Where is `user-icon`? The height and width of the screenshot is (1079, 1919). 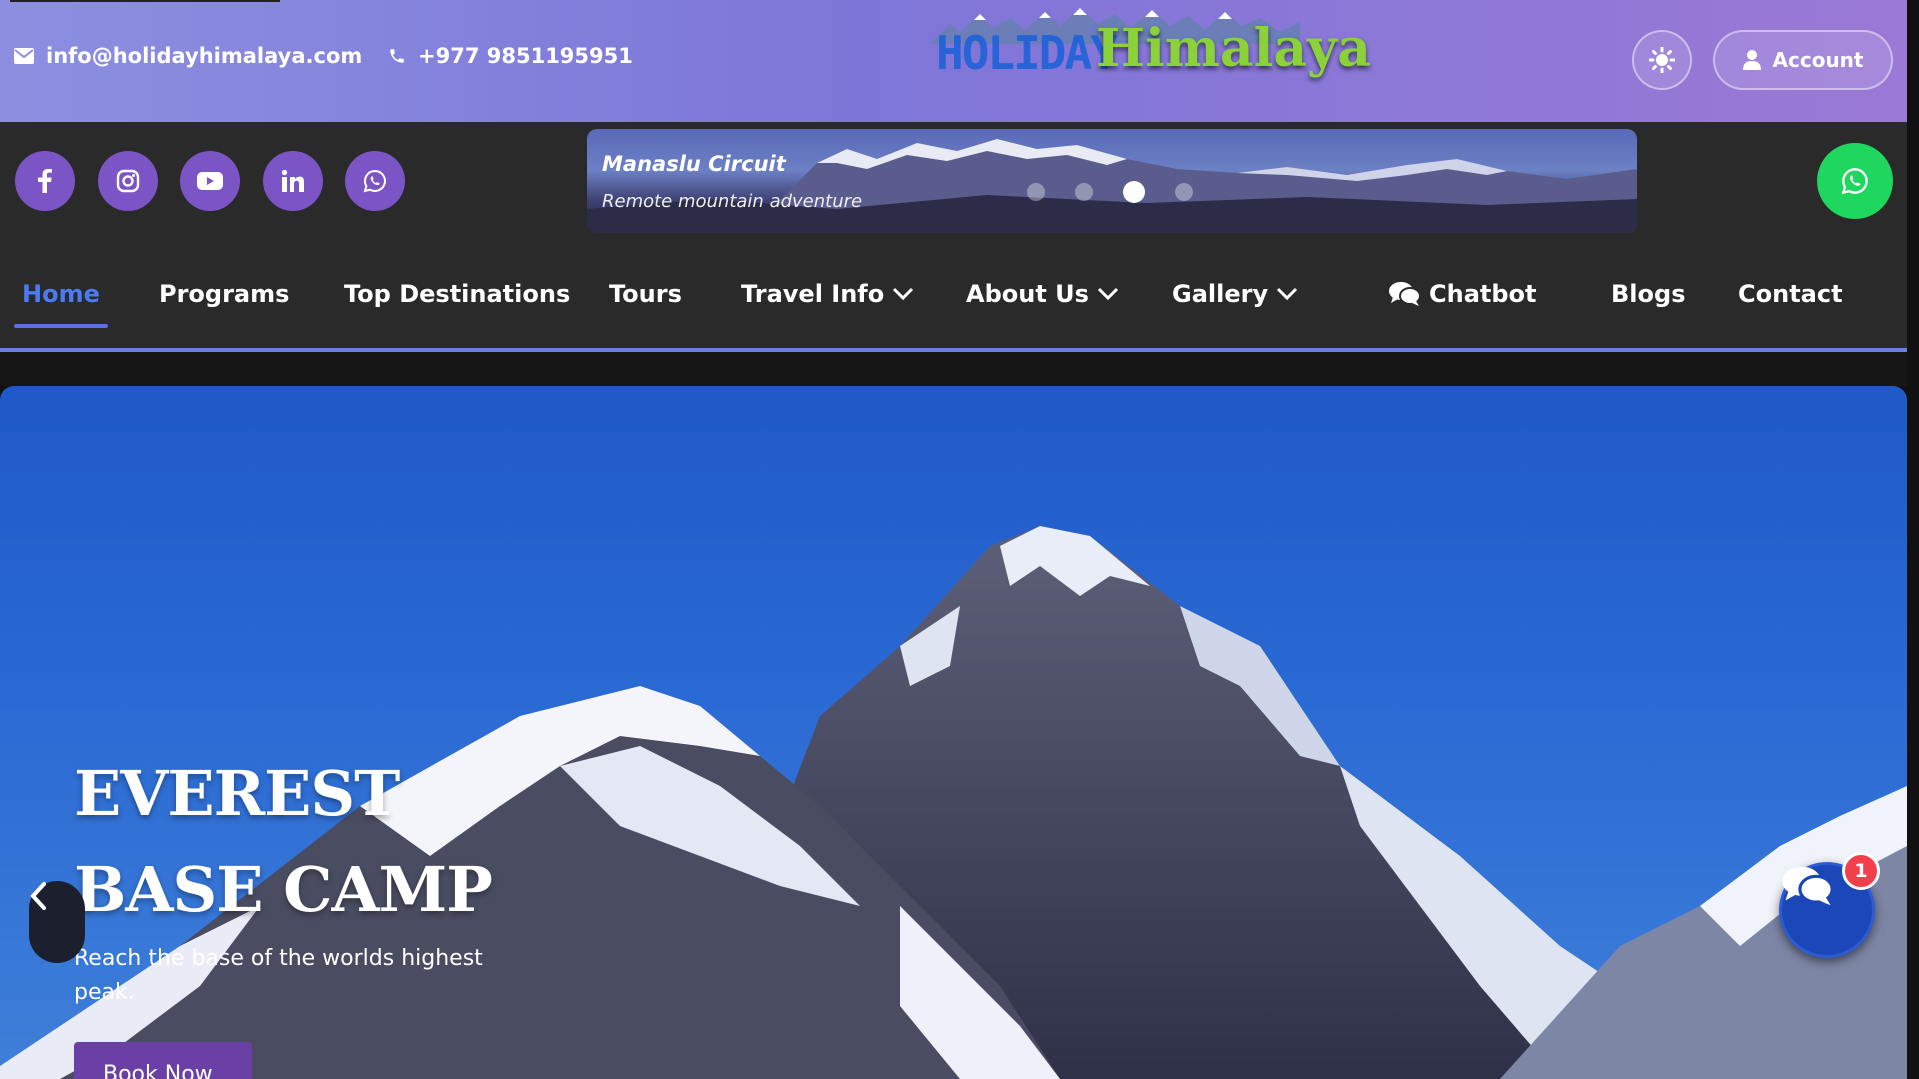 user-icon is located at coordinates (1751, 60).